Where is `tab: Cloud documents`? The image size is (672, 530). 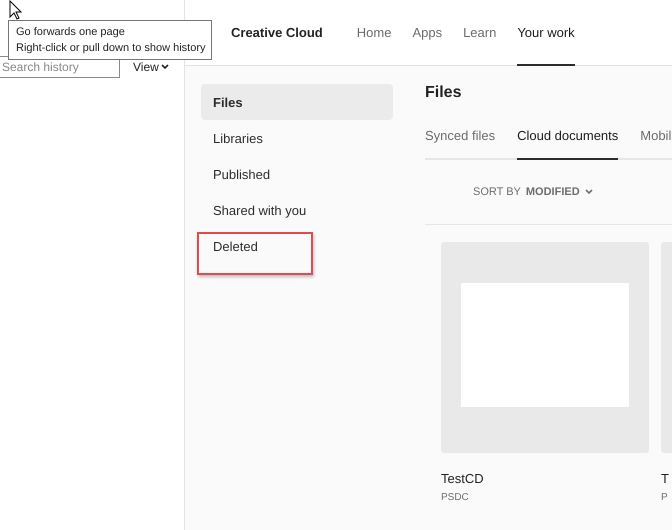 tab: Cloud documents is located at coordinates (567, 144).